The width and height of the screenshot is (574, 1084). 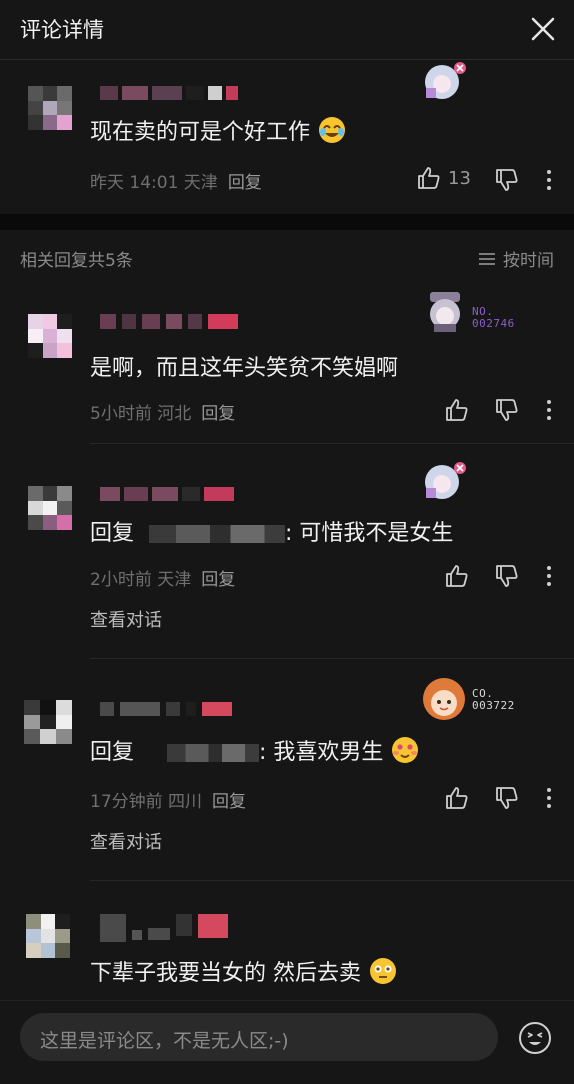 I want to click on reply-text: 回复 : 我喜欢男生, so click(x=255, y=750).